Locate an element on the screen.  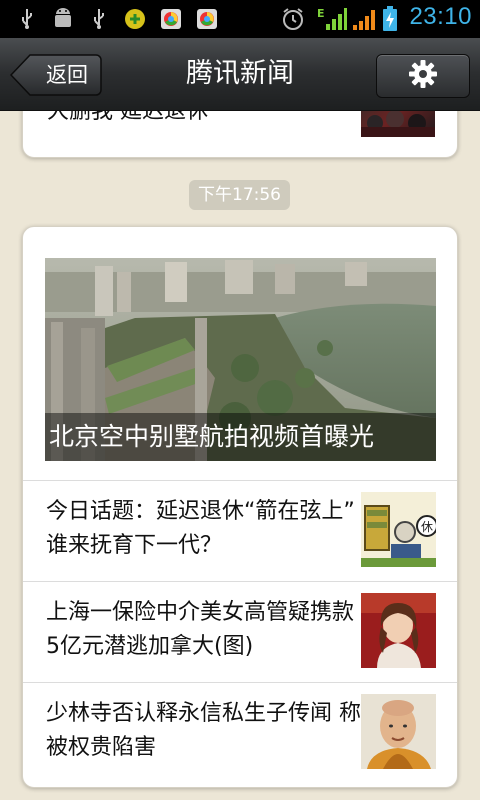
news-item-thumbnail: 休 is located at coordinates (398, 529).